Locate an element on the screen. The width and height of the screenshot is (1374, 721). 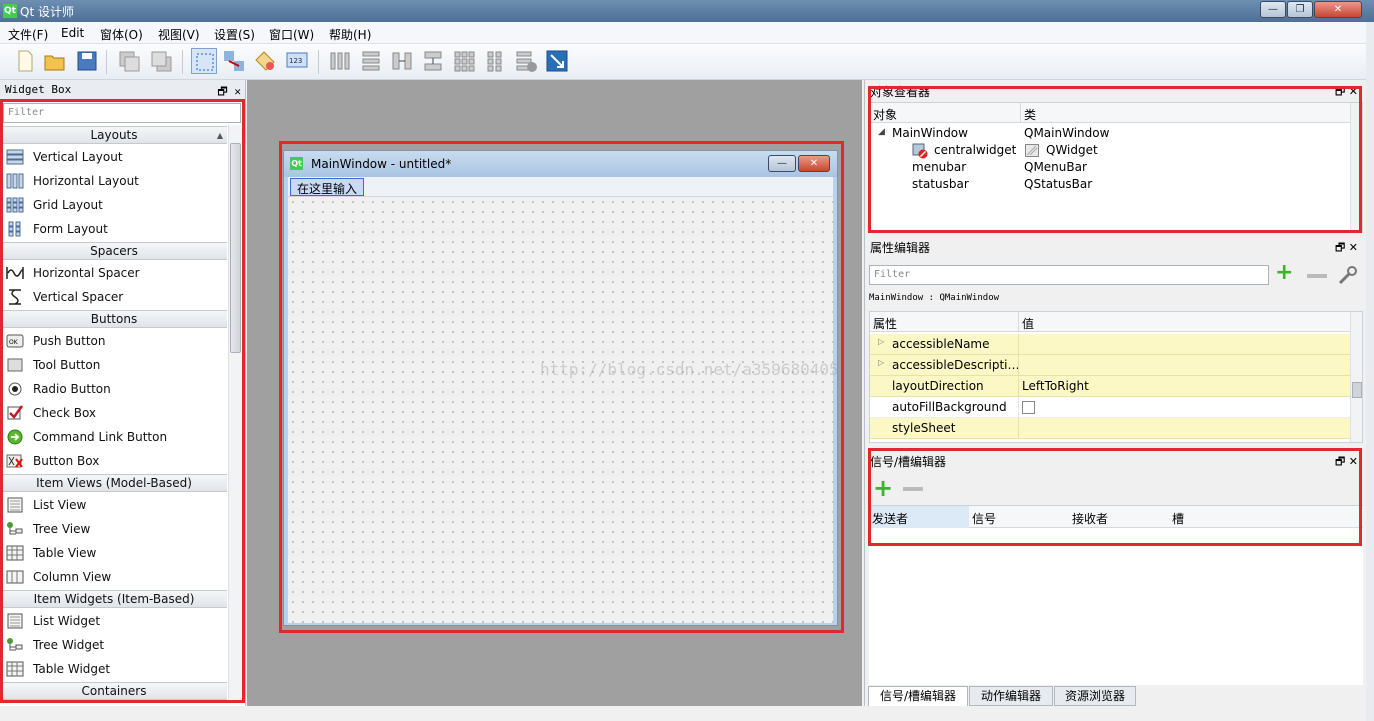
widget-item-tree-view: Tree View is located at coordinates (116, 529).